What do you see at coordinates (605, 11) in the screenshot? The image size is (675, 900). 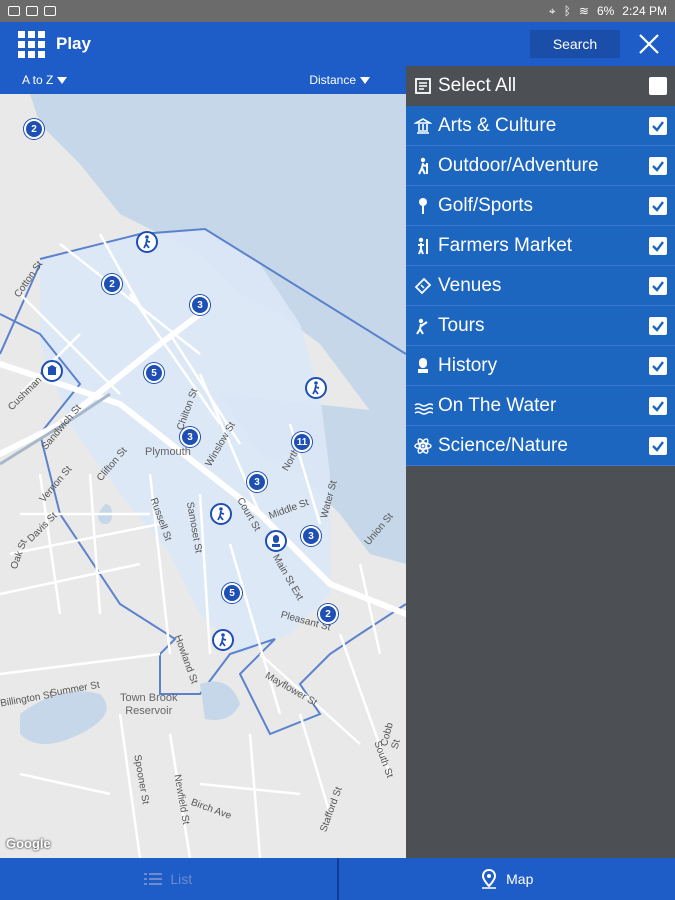 I see `battery-level: 6%` at bounding box center [605, 11].